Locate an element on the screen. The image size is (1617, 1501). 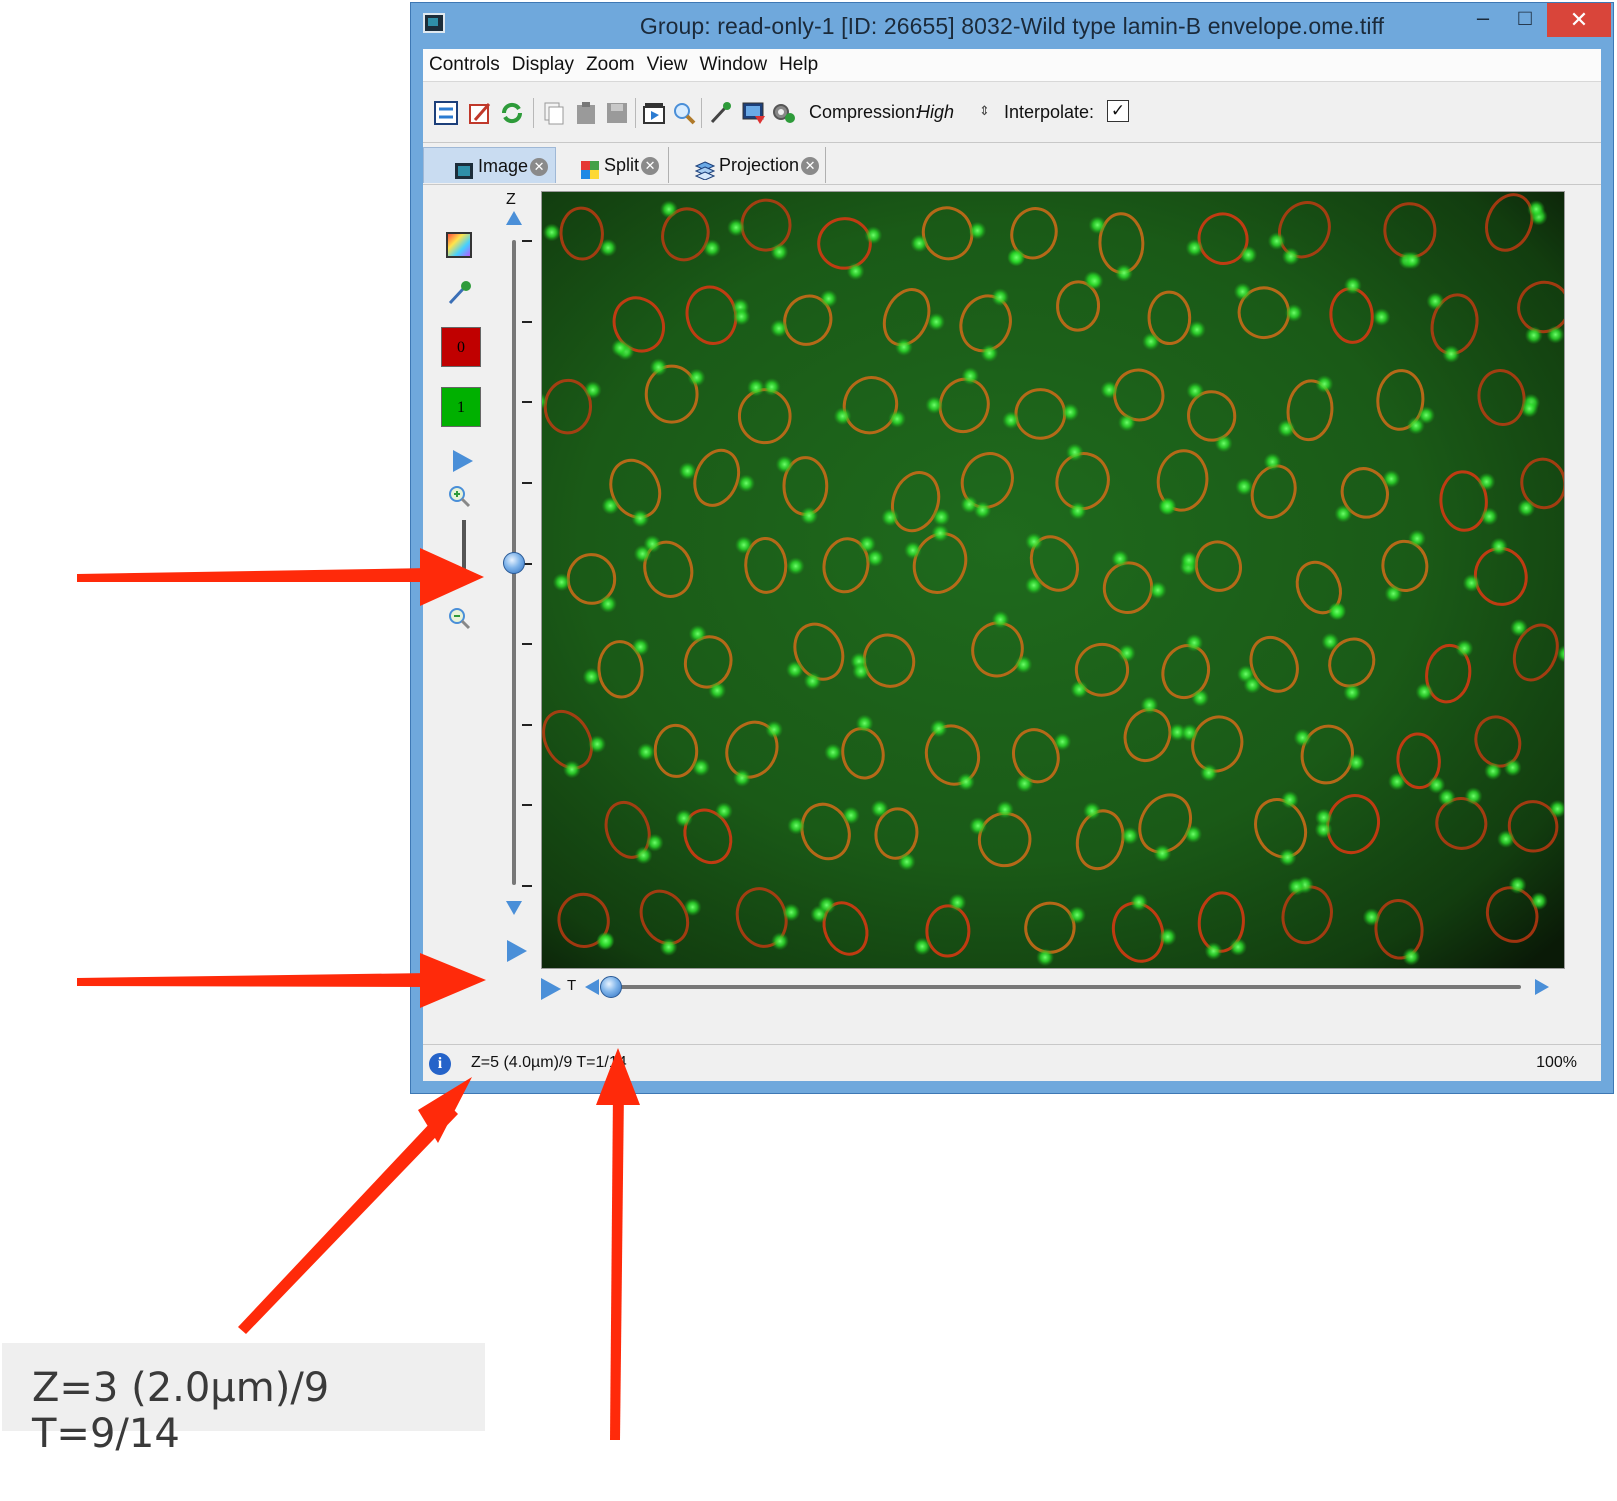
tab-image-close-icon: ✕ is located at coordinates (539, 167).